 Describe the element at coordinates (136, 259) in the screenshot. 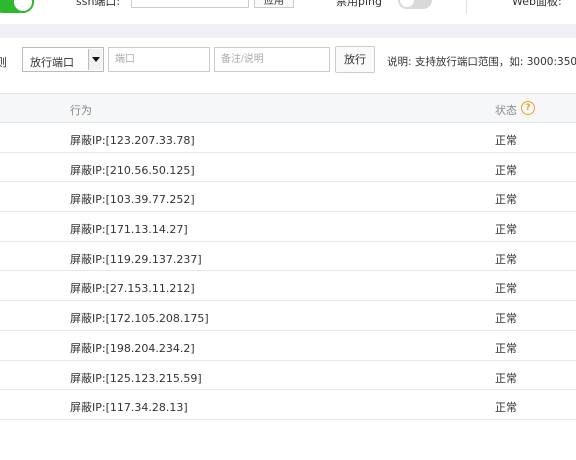

I see `row-action: 屏蔽IP:[119.29.137.237]` at that location.